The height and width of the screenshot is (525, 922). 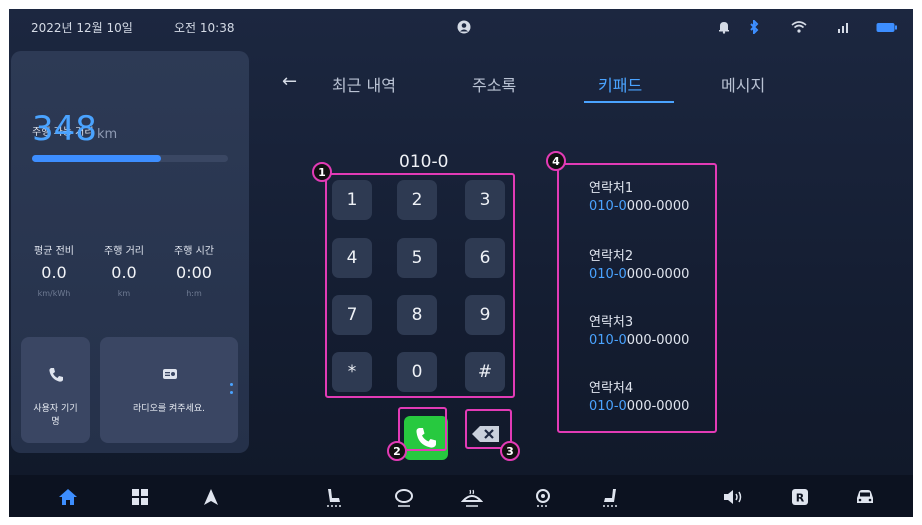 What do you see at coordinates (420, 285) in the screenshot?
I see `keypad-highlight-box` at bounding box center [420, 285].